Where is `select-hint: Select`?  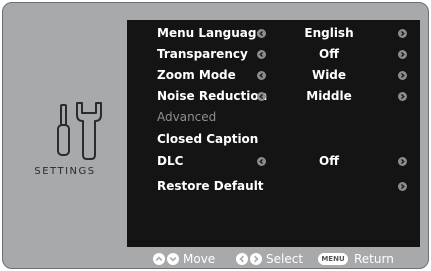 select-hint: Select is located at coordinates (285, 259).